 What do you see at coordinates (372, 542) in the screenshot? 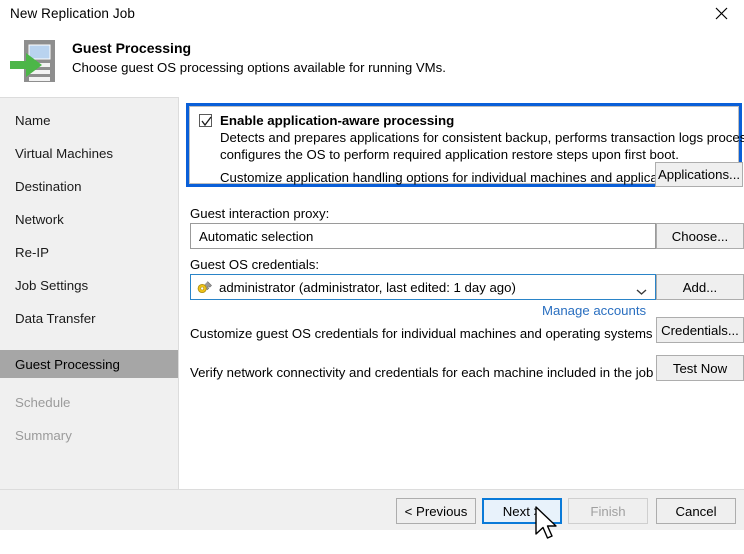
I see `footer-bottom-strip` at bounding box center [372, 542].